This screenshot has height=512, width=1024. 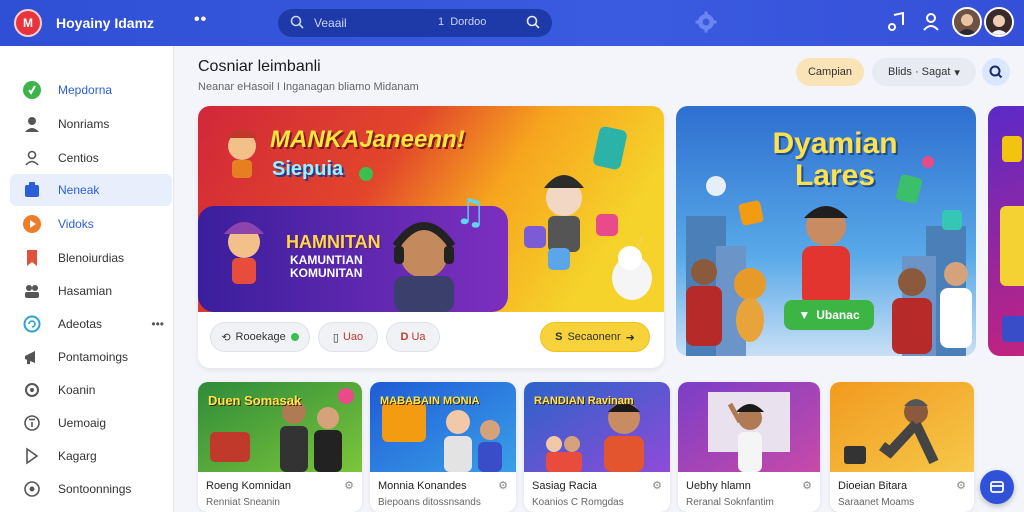 I want to click on home-icon, so click(x=32, y=90).